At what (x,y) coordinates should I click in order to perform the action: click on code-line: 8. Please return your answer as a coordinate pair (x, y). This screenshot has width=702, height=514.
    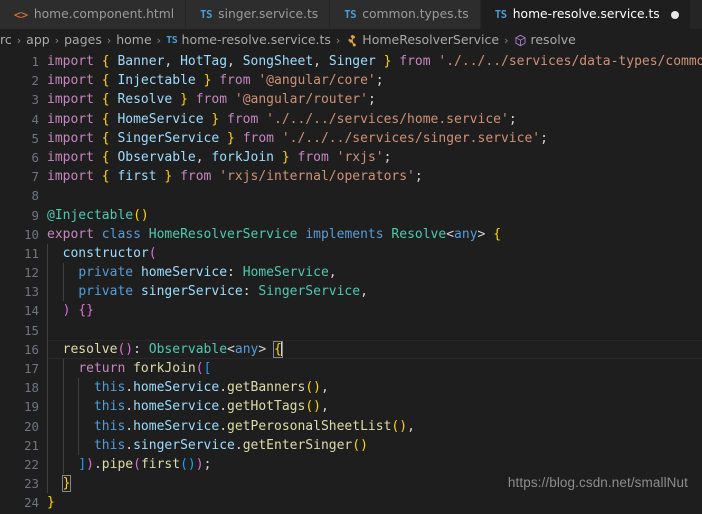
    Looking at the image, I should click on (351, 195).